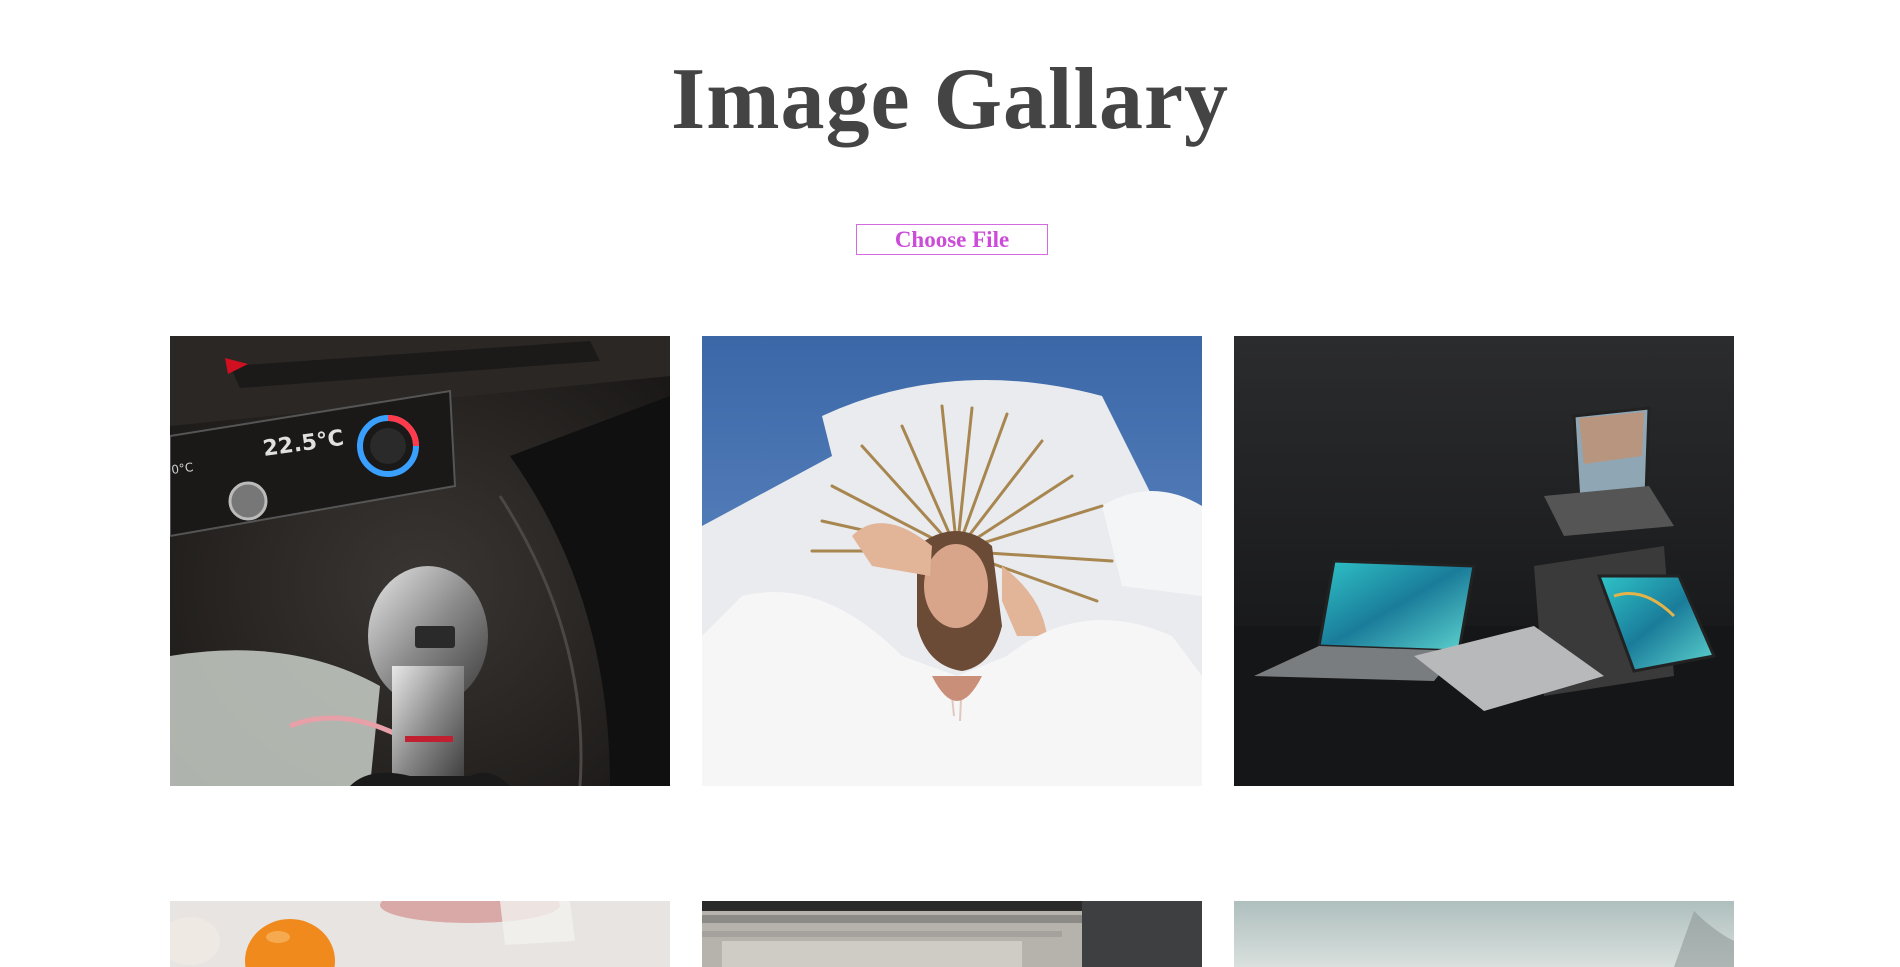  What do you see at coordinates (949, 99) in the screenshot?
I see `page-title: Image Gallary` at bounding box center [949, 99].